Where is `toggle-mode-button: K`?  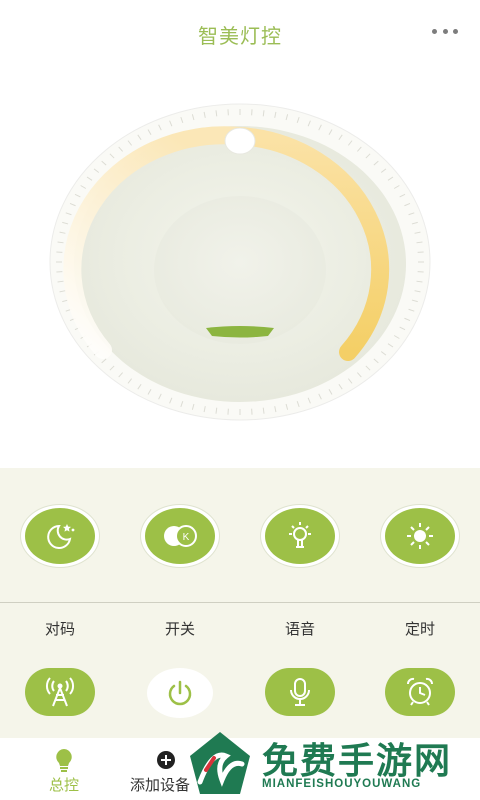 toggle-mode-button: K is located at coordinates (180, 536).